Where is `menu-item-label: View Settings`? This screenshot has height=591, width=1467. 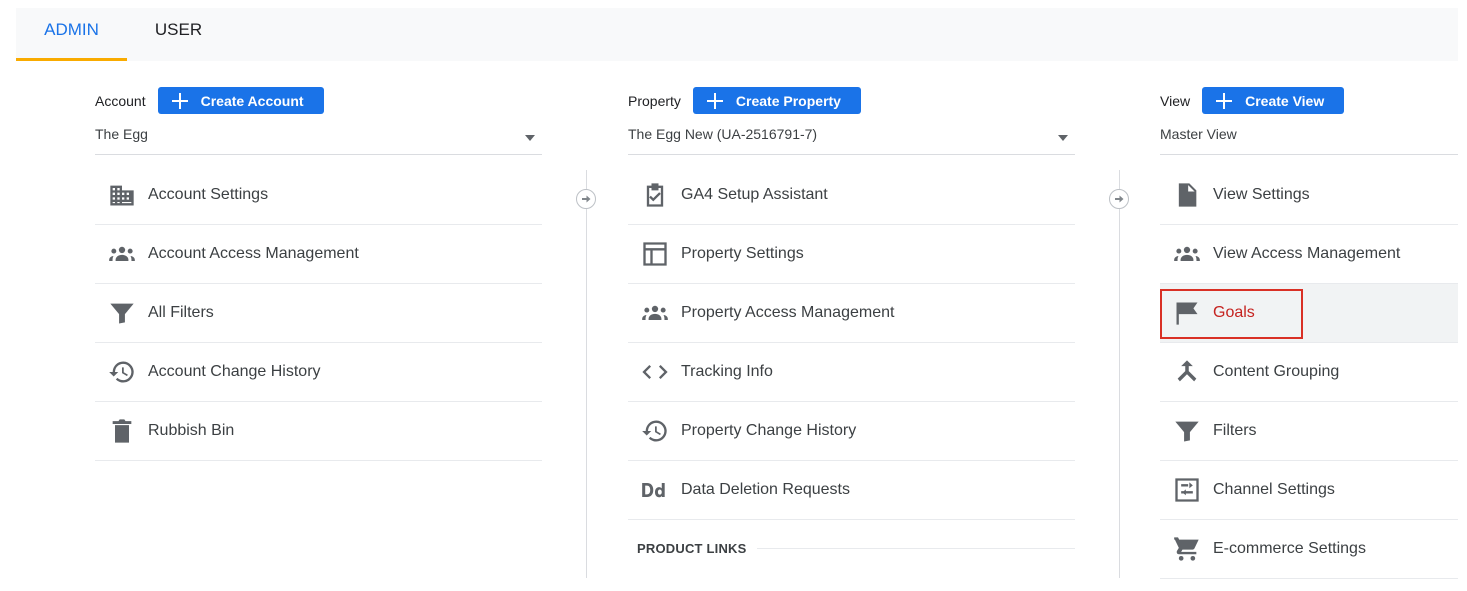 menu-item-label: View Settings is located at coordinates (1261, 194).